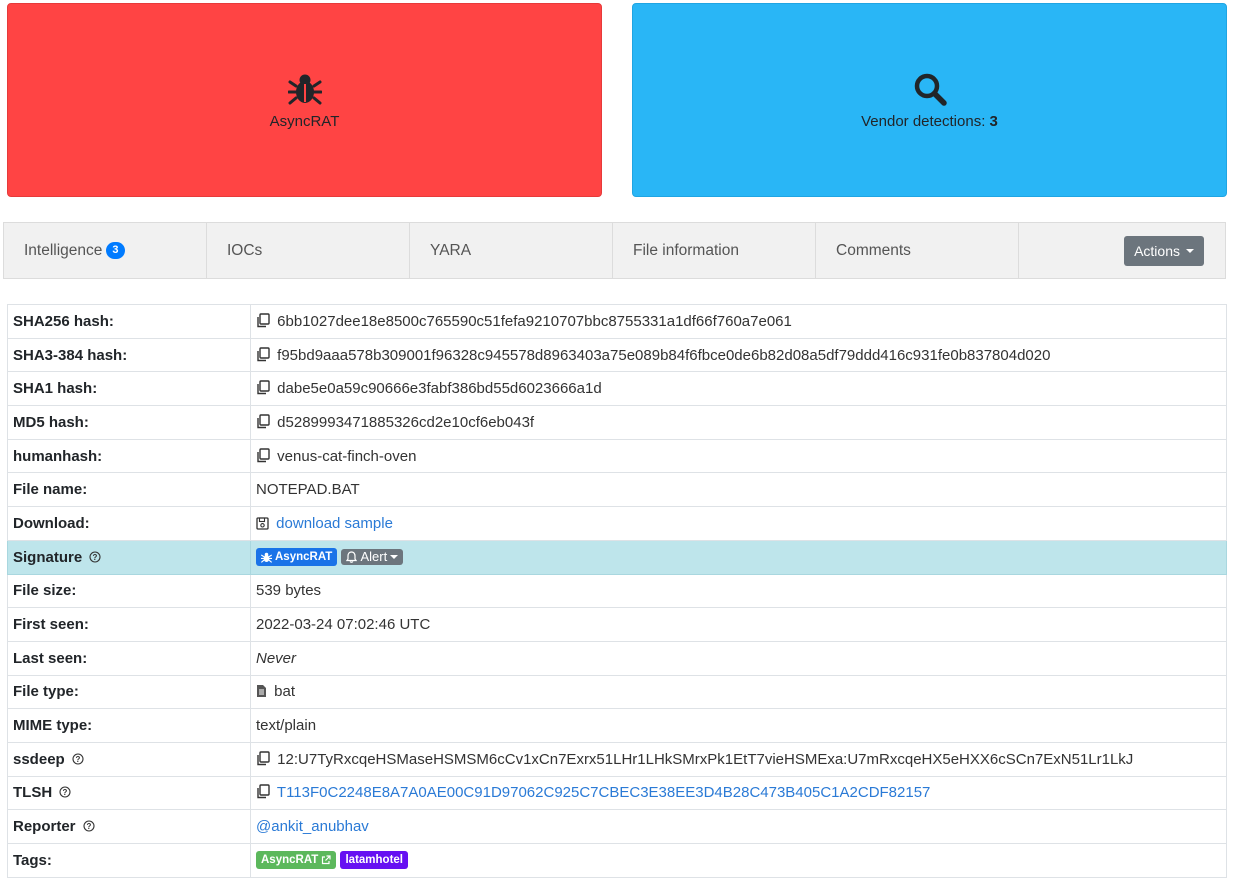 The height and width of the screenshot is (895, 1233). What do you see at coordinates (993, 121) in the screenshot?
I see `detections-count: 3` at bounding box center [993, 121].